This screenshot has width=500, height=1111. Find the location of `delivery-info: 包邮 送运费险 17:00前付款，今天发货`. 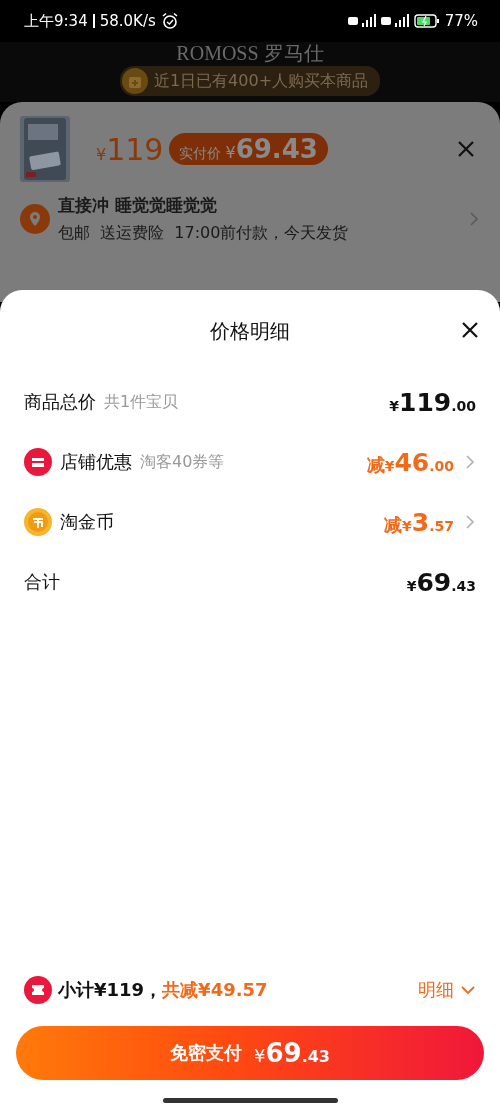

delivery-info: 包邮 送运费险 17:00前付款，今天发货 is located at coordinates (204, 233).